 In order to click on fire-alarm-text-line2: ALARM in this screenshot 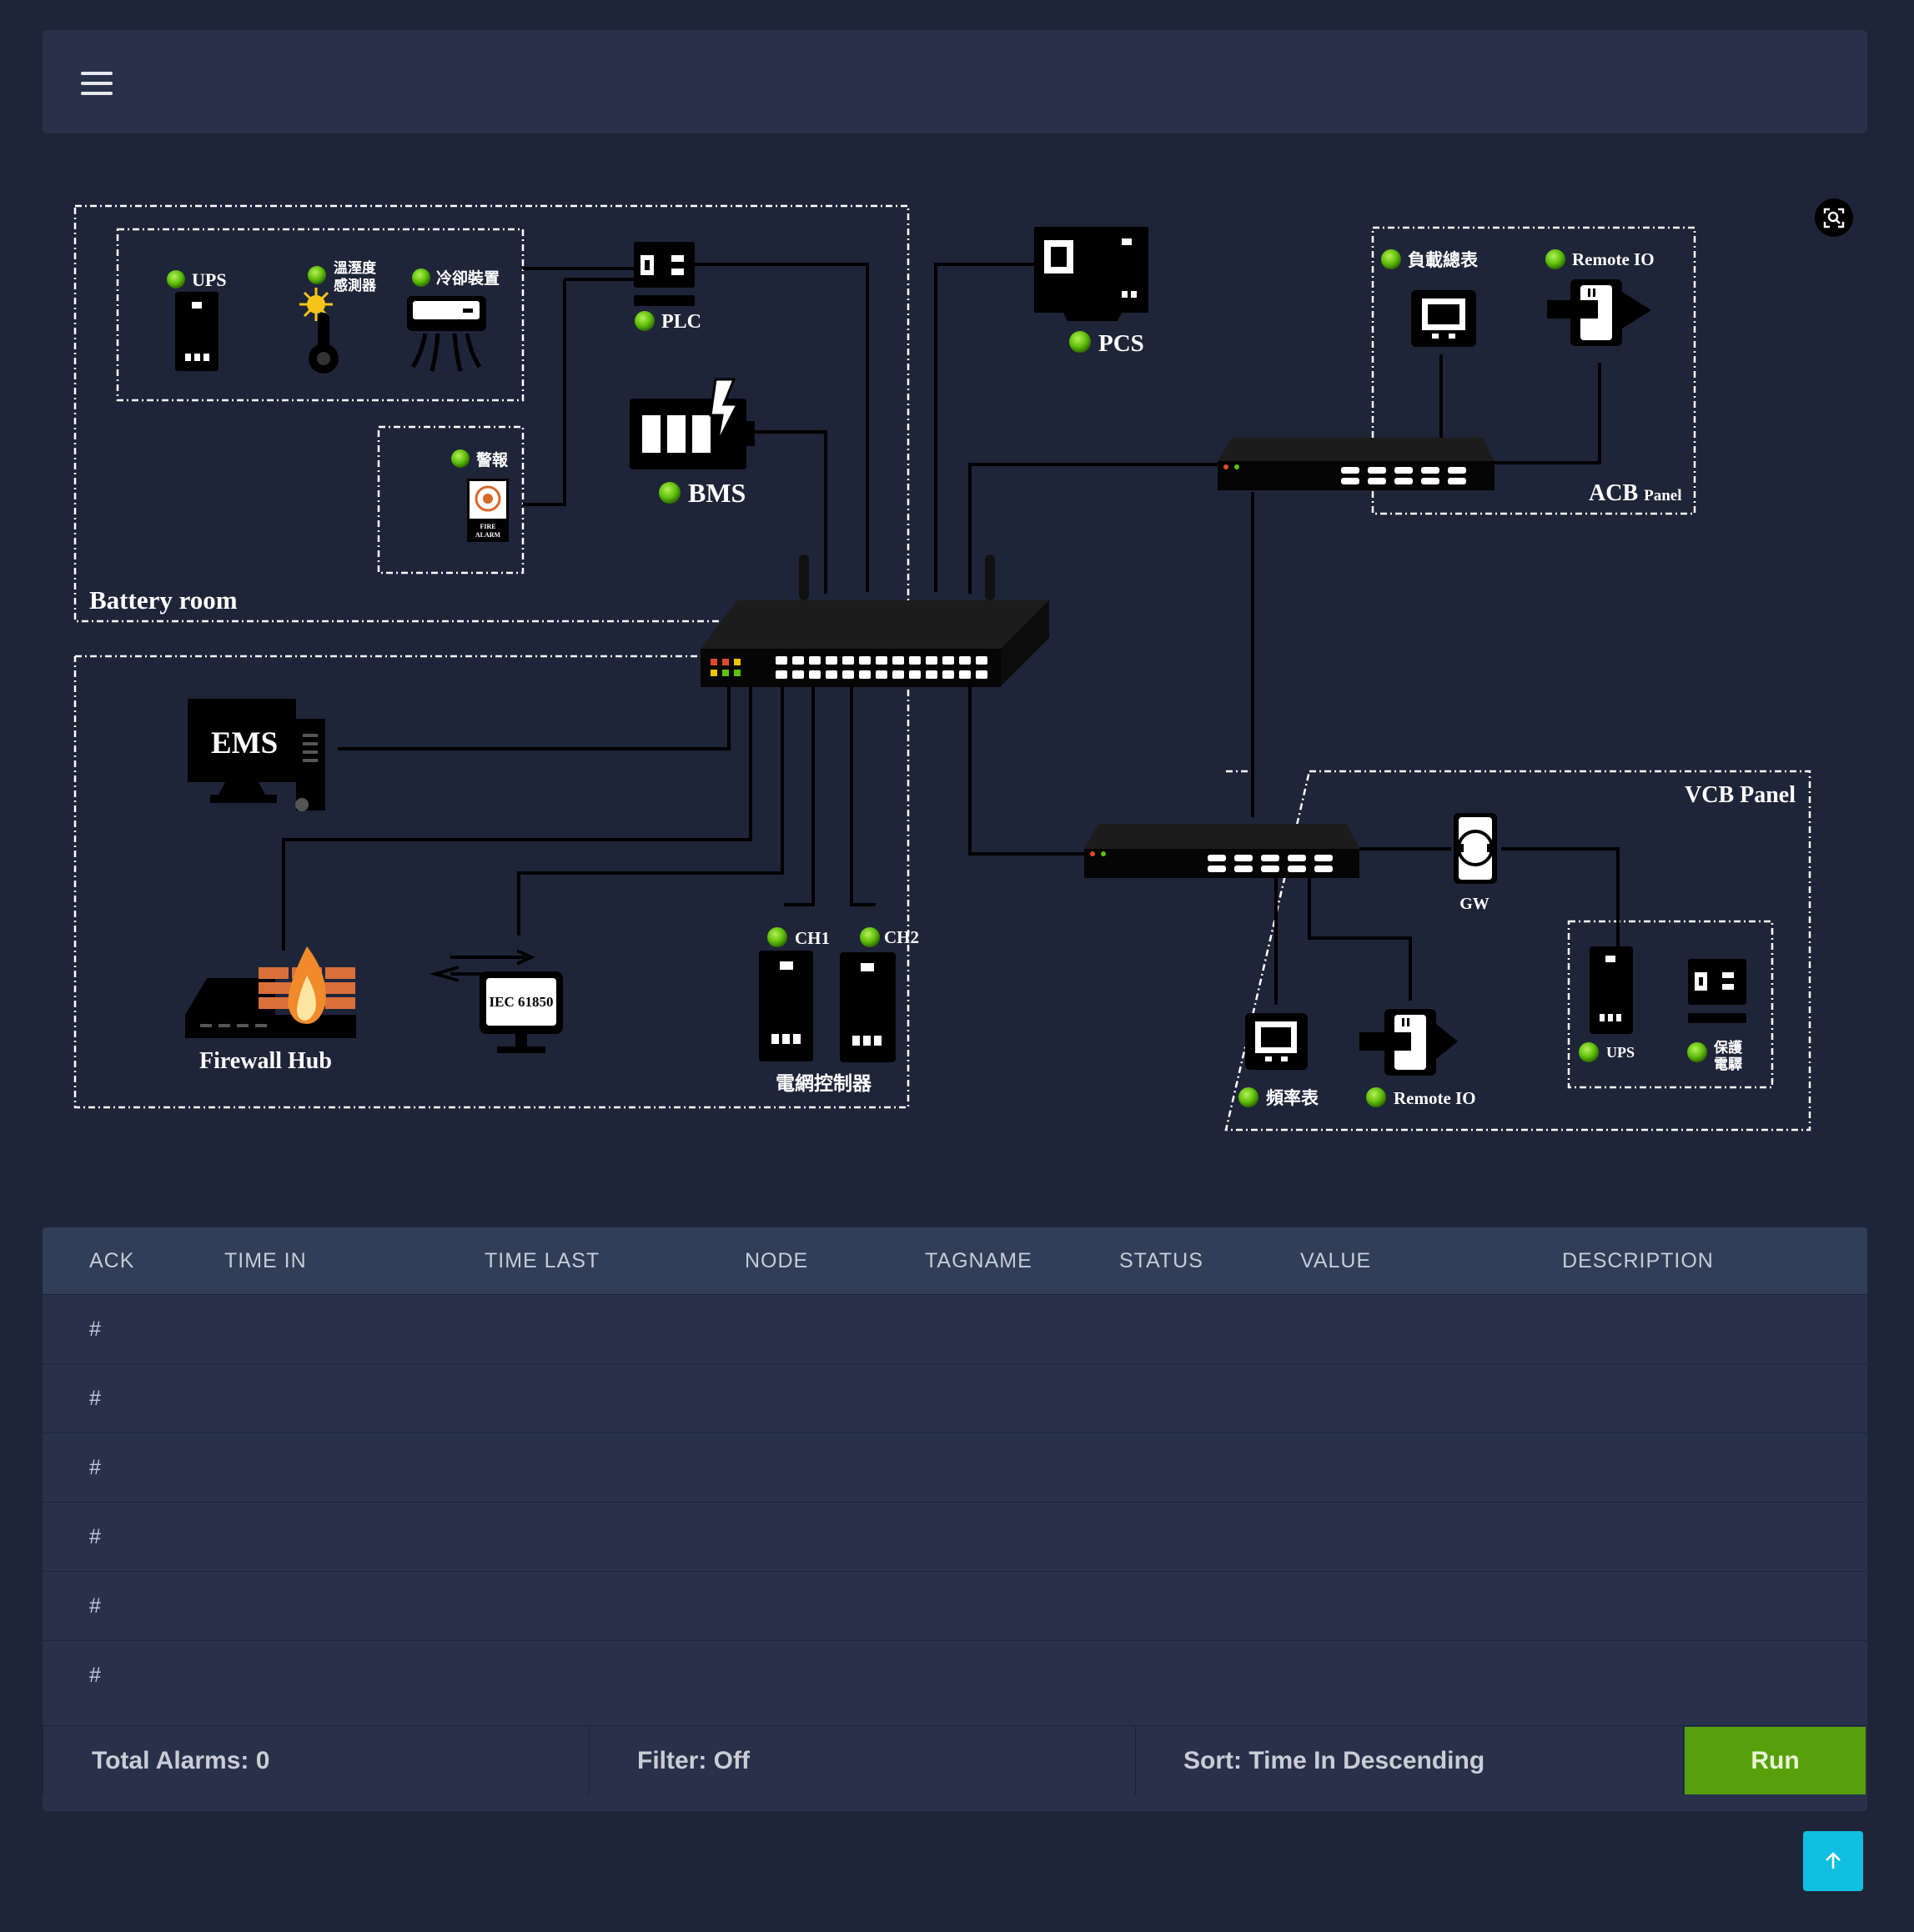, I will do `click(488, 535)`.